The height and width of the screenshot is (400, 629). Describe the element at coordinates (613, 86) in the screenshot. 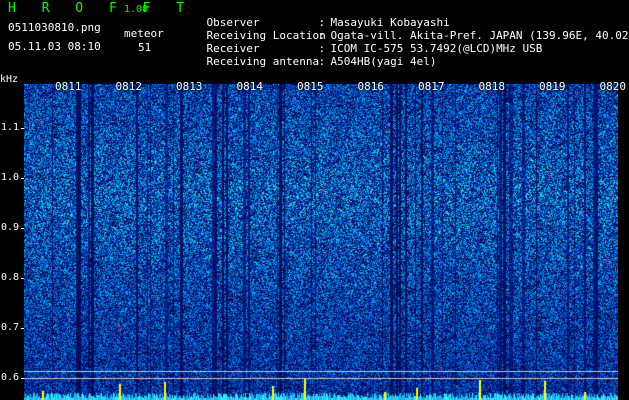

I see `time-label: 0820` at that location.